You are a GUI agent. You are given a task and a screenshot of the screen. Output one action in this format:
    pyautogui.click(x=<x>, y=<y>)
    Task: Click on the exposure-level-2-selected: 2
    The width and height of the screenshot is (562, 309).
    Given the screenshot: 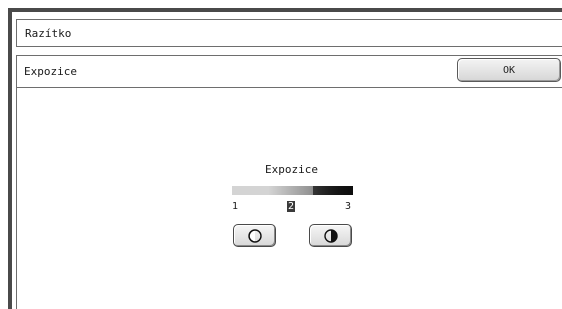 What is the action you would take?
    pyautogui.click(x=291, y=206)
    